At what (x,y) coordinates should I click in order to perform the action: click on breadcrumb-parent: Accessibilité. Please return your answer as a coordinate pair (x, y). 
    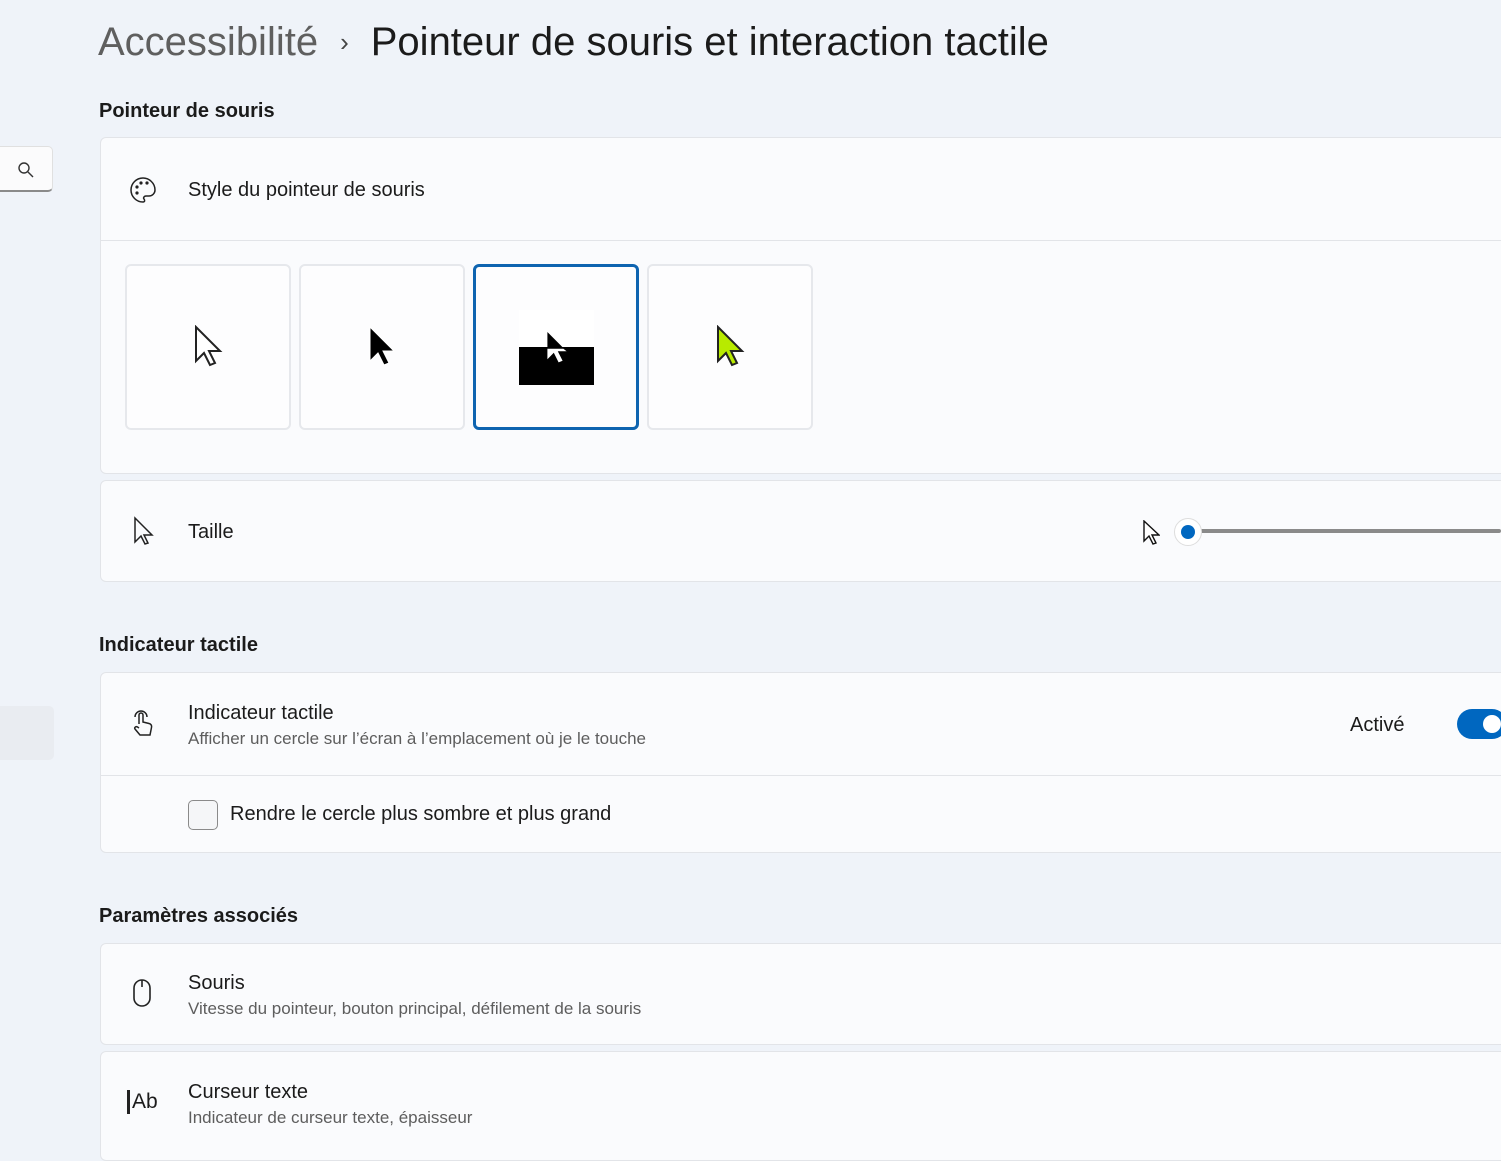
    Looking at the image, I should click on (208, 42).